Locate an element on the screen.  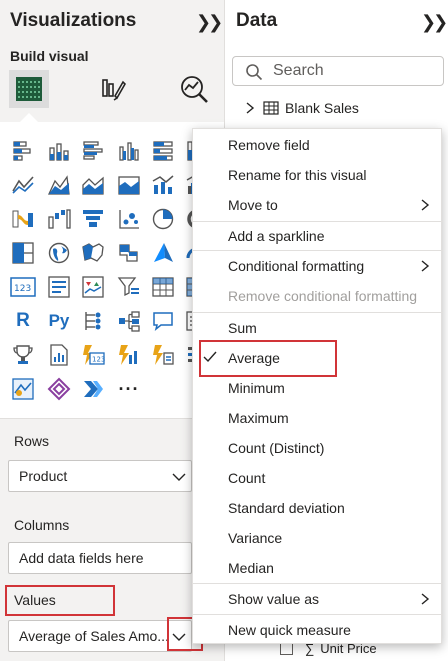
menu-item-add-sparkline: Add a sparkline is located at coordinates (318, 236).